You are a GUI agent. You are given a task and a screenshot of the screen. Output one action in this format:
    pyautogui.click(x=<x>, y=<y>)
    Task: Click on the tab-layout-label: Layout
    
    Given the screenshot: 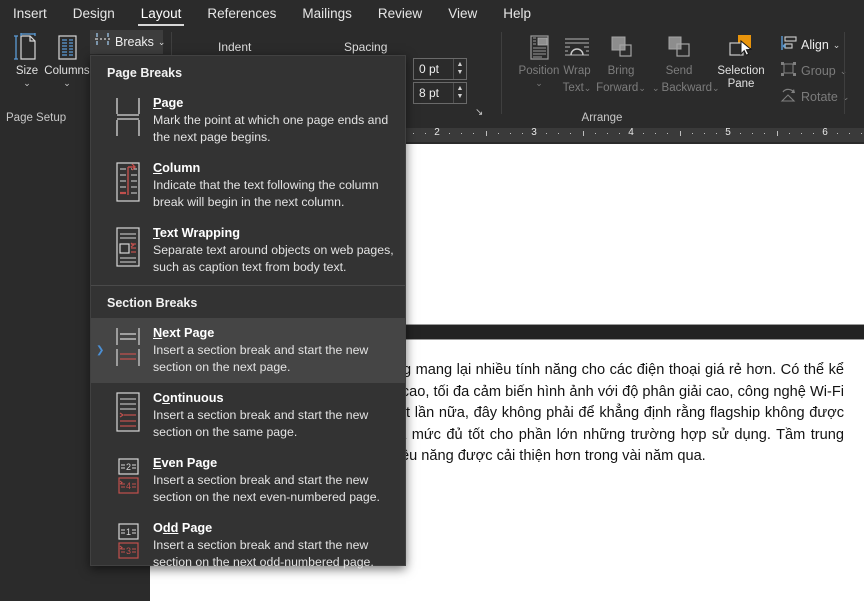 What is the action you would take?
    pyautogui.click(x=161, y=13)
    